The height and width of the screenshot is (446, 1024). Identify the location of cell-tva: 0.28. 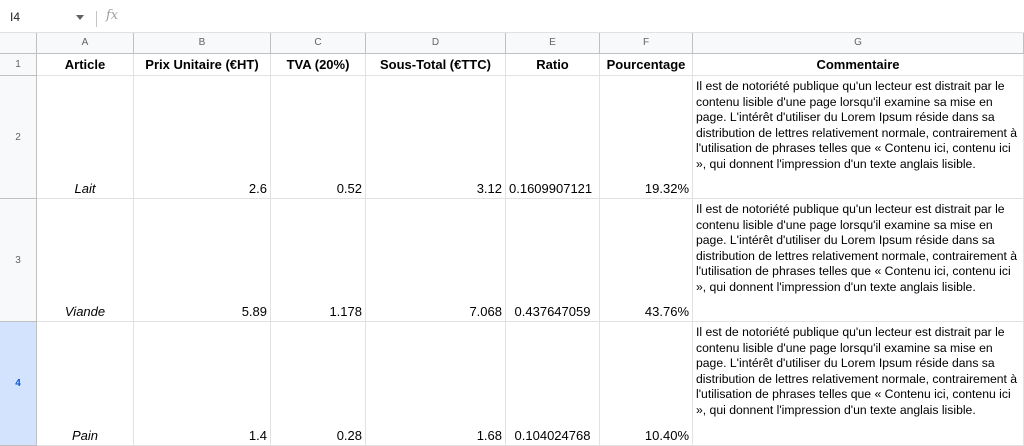
(318, 384).